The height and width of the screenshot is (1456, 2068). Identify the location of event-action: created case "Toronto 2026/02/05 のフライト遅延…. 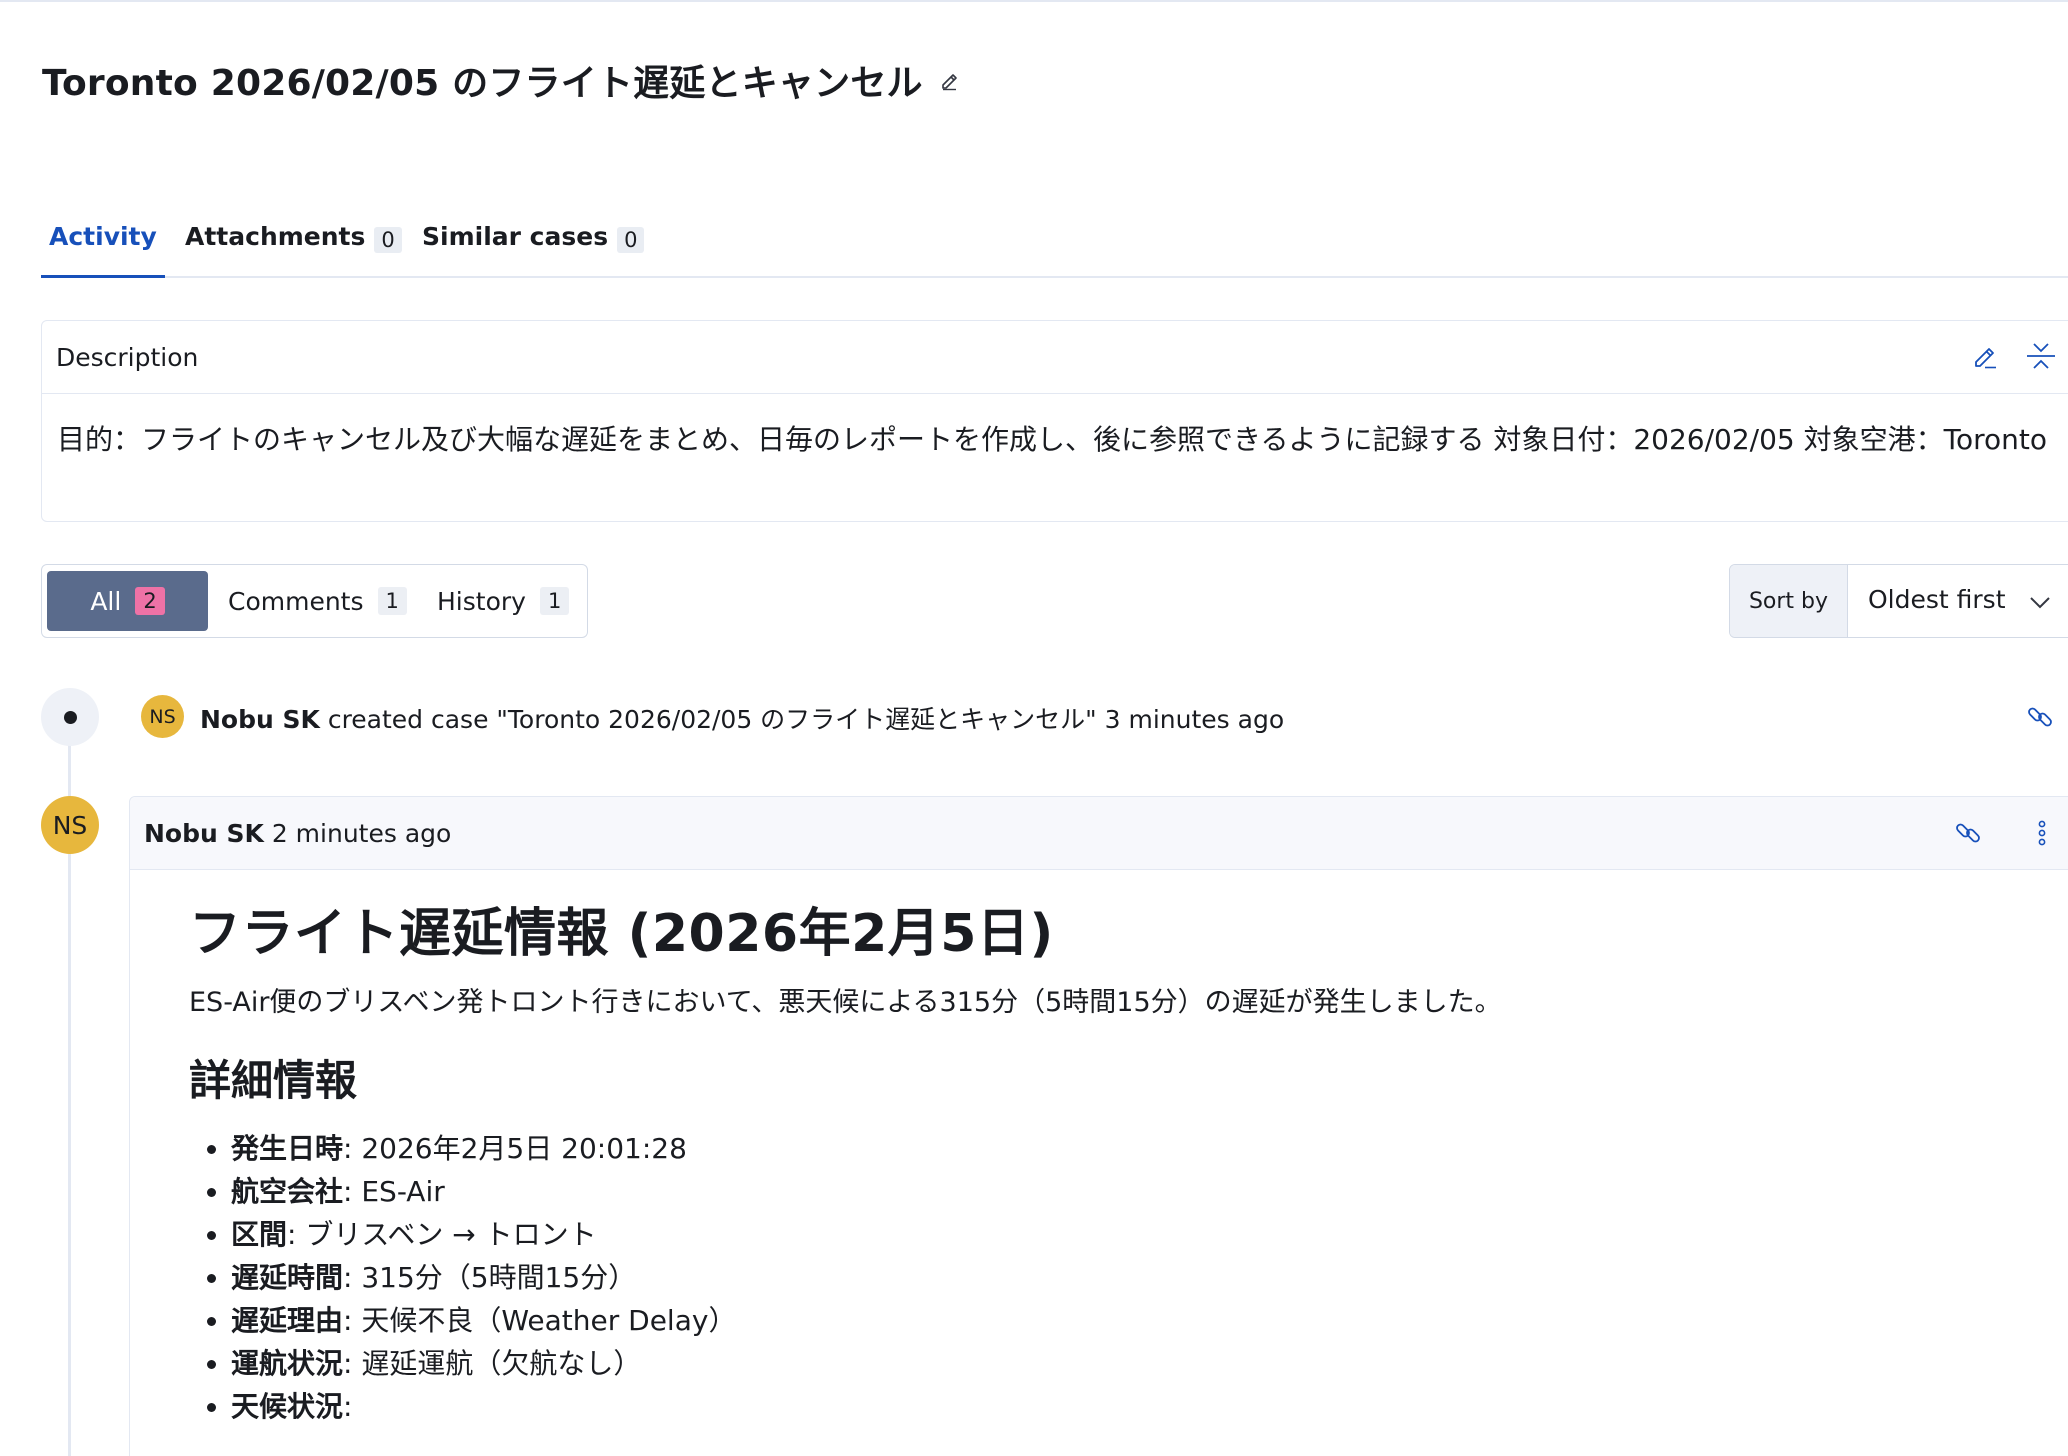
(802, 719).